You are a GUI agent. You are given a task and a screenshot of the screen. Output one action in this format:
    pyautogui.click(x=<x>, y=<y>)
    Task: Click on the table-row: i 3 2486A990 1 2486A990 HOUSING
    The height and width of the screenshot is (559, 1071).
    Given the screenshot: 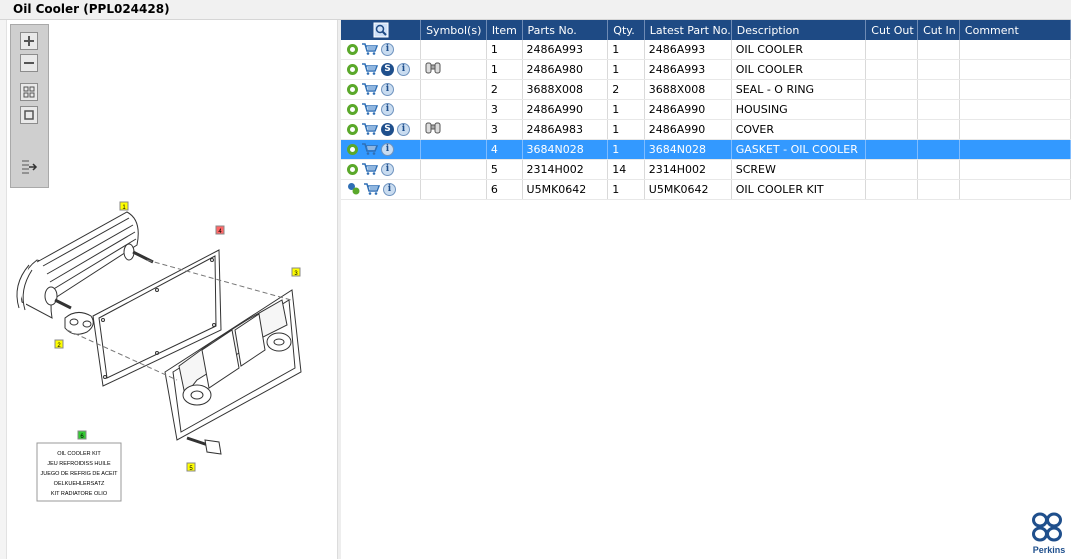 What is the action you would take?
    pyautogui.click(x=706, y=109)
    